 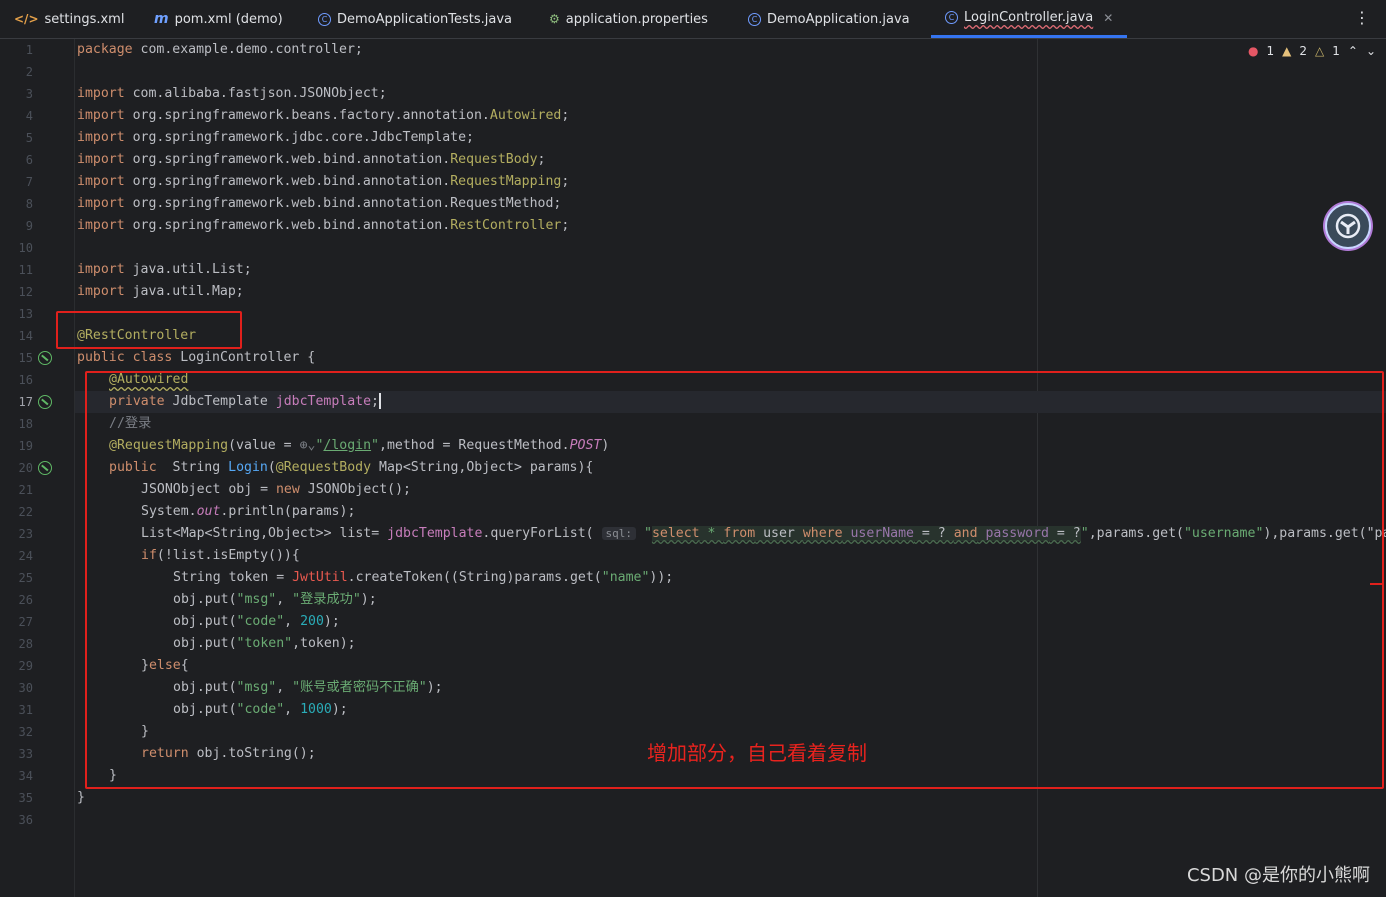 What do you see at coordinates (26, 19) in the screenshot?
I see `xml-file-icon: </>` at bounding box center [26, 19].